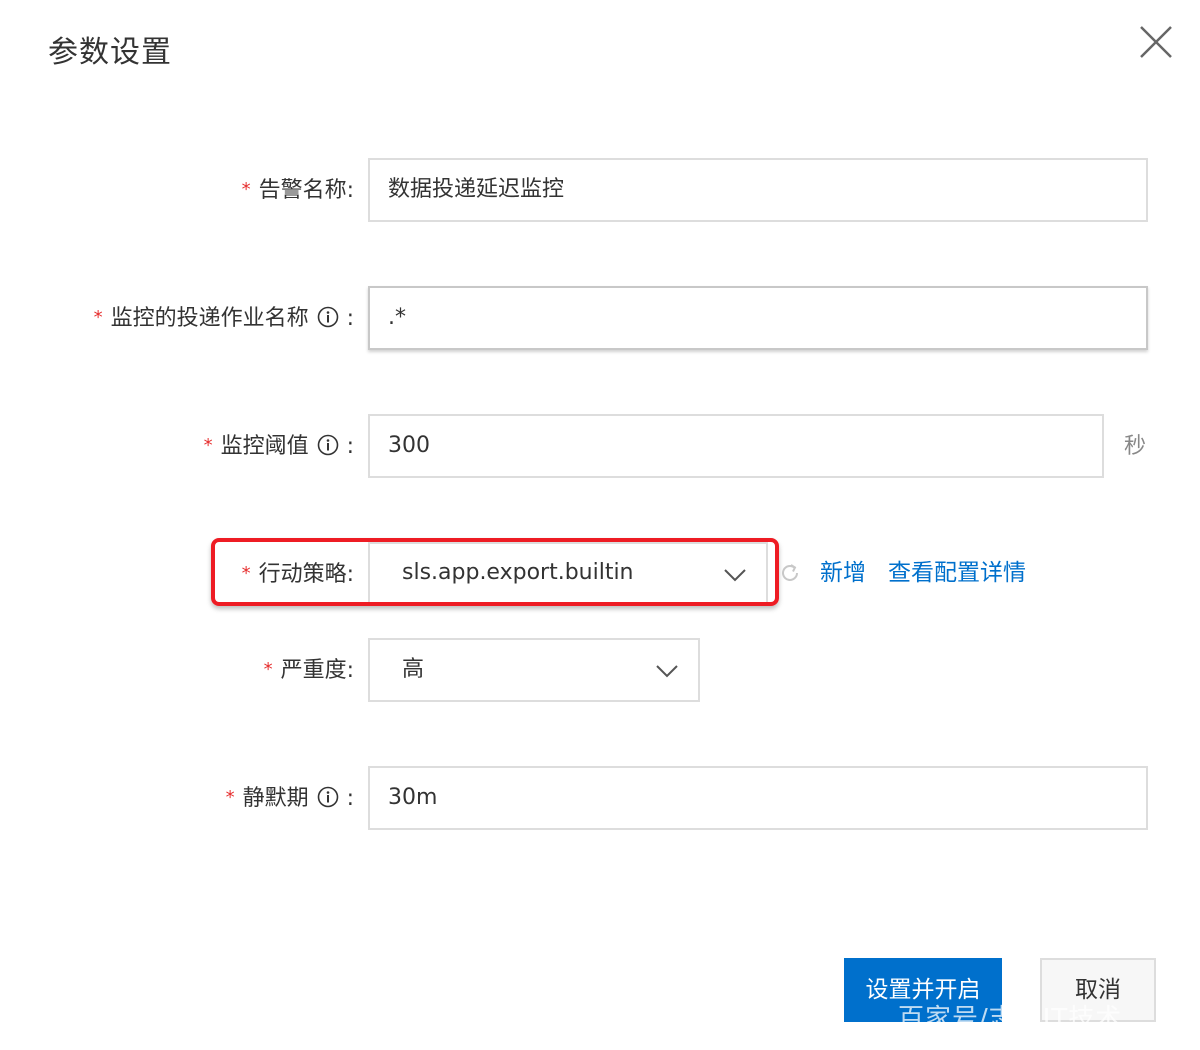 The image size is (1200, 1050). What do you see at coordinates (534, 670) in the screenshot?
I see `severity-select: 高` at bounding box center [534, 670].